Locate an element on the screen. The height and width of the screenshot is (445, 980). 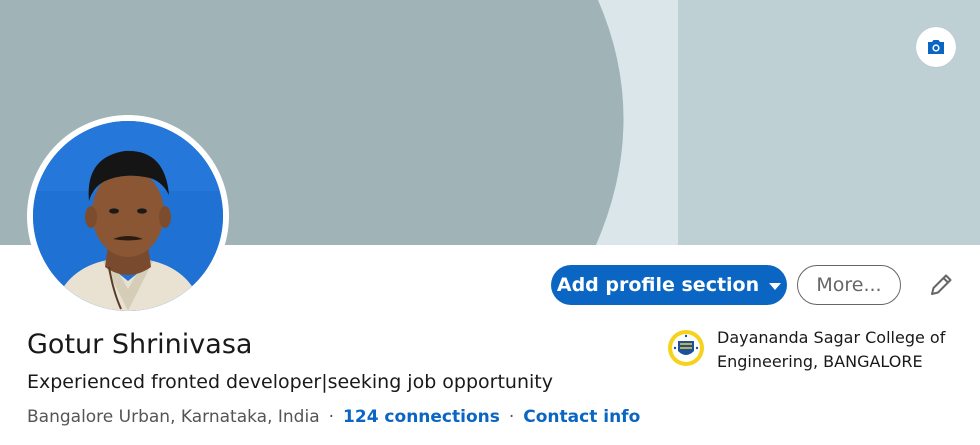
edit-intro-button is located at coordinates (941, 285).